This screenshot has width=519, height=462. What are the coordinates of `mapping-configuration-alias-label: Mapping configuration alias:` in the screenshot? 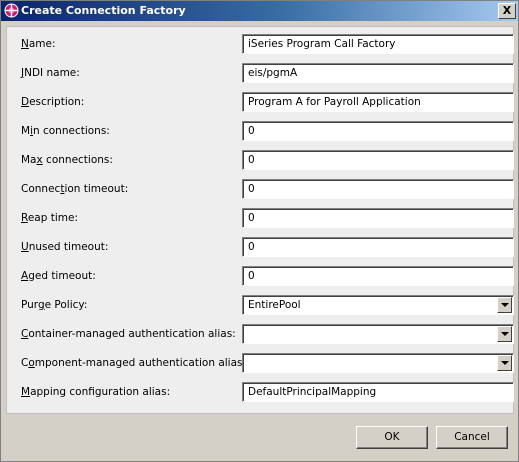 It's located at (96, 392).